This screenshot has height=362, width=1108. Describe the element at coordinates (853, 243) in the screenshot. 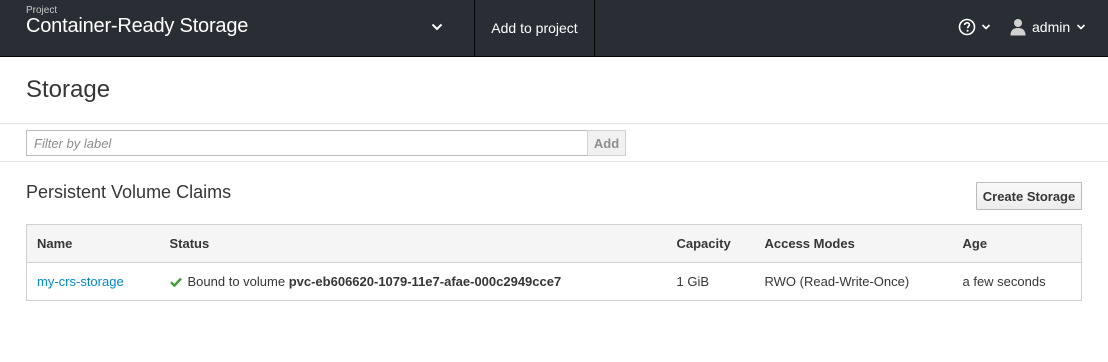

I see `column-header-access-modes: Access Modes` at that location.